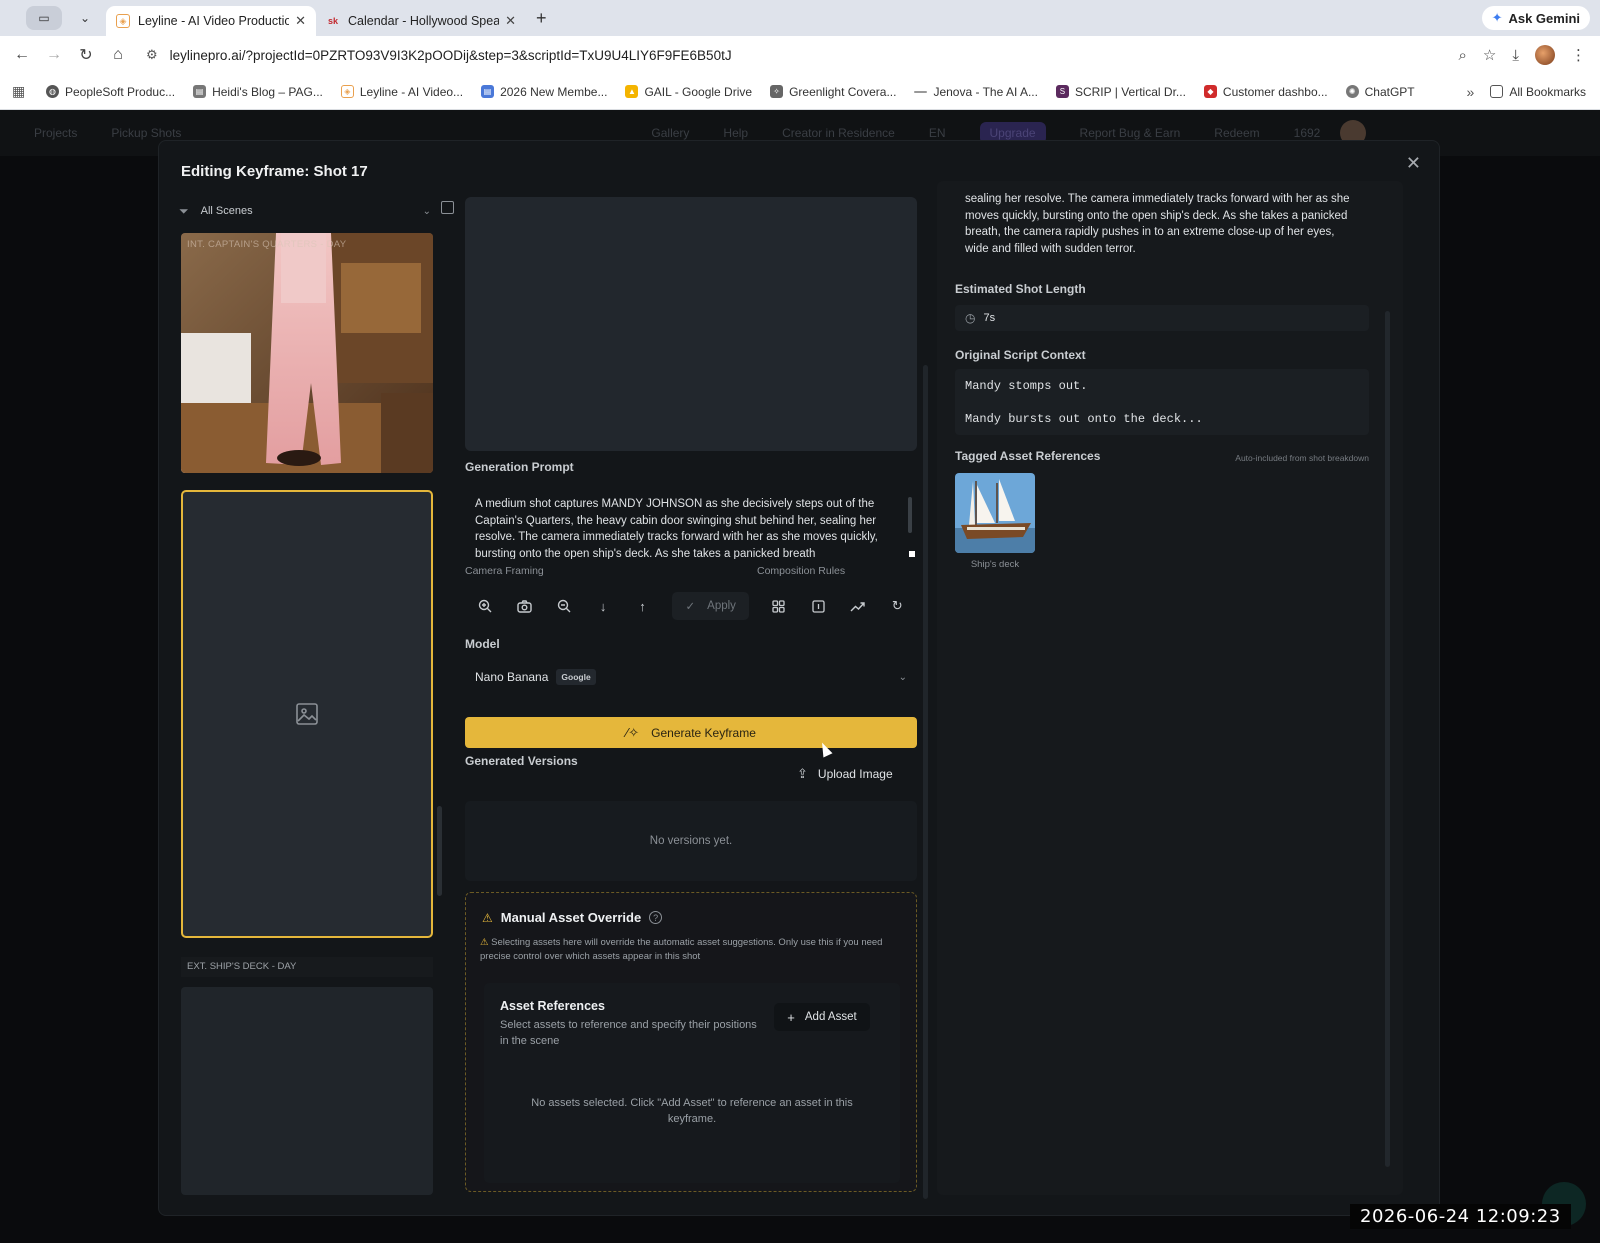 This screenshot has height=1243, width=1600. What do you see at coordinates (910, 515) in the screenshot?
I see `prompt-scrollbar` at bounding box center [910, 515].